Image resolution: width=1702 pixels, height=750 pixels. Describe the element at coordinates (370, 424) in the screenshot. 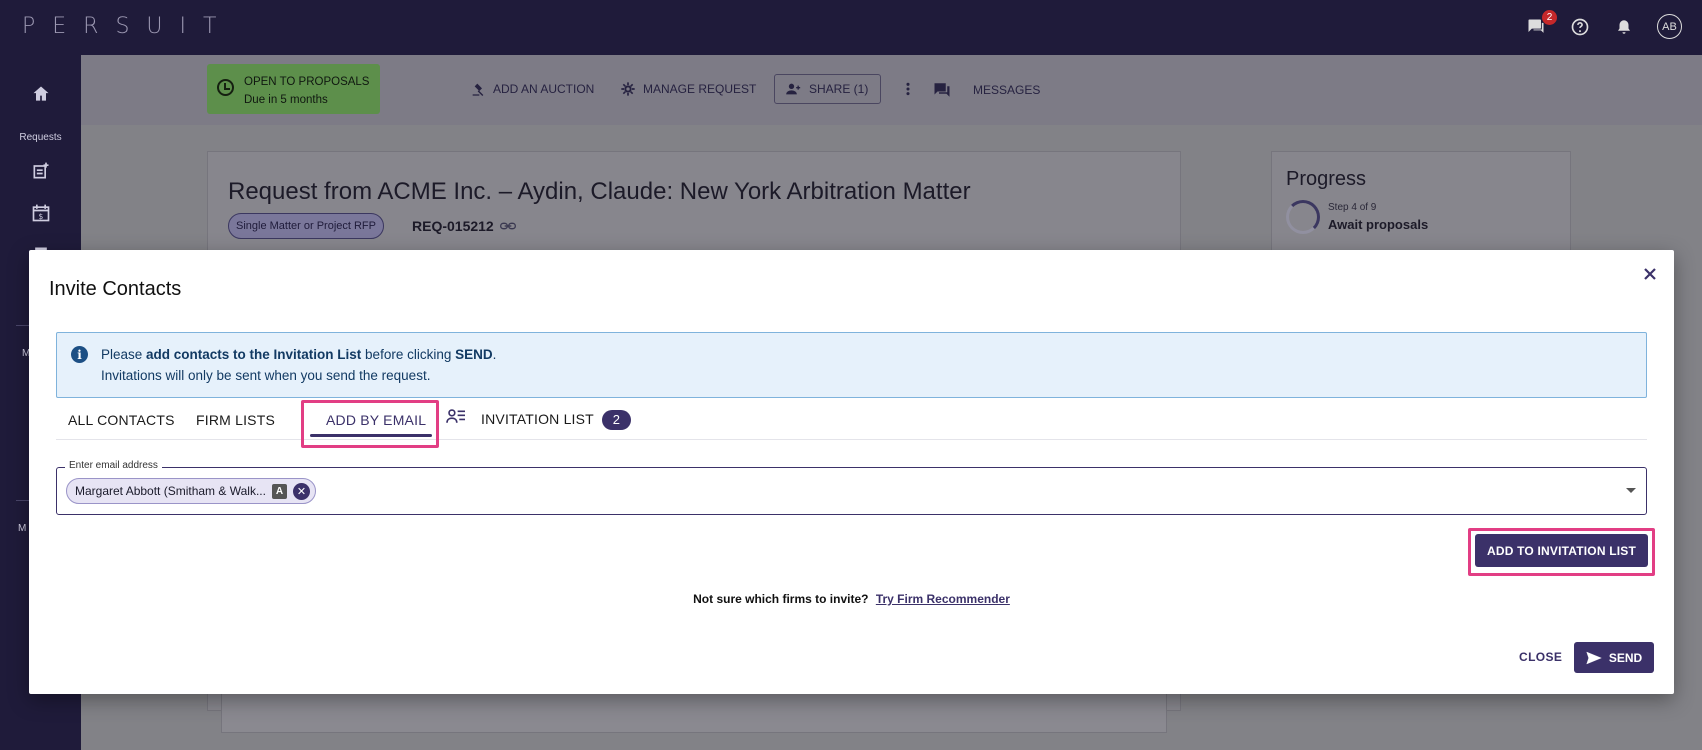

I see `tab-highlight-outline` at that location.